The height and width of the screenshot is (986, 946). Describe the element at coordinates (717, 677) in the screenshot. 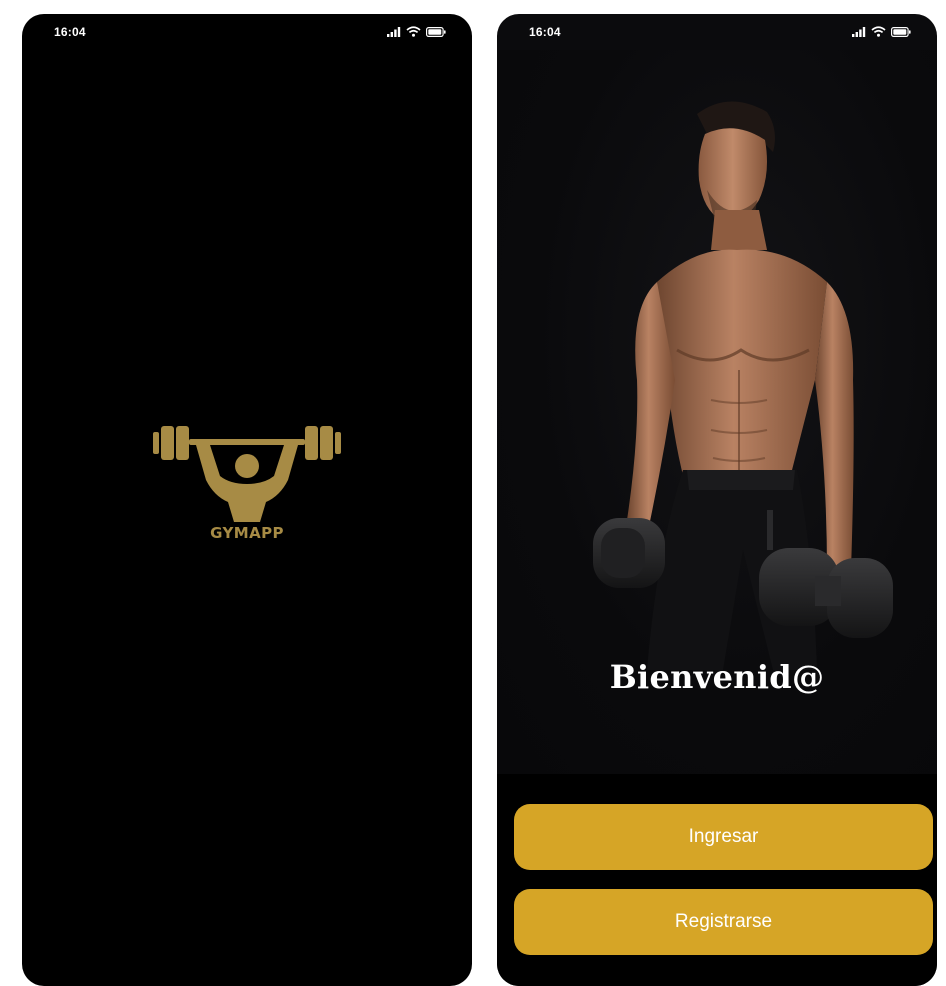

I see `welcome-title: Bienvenid@` at that location.